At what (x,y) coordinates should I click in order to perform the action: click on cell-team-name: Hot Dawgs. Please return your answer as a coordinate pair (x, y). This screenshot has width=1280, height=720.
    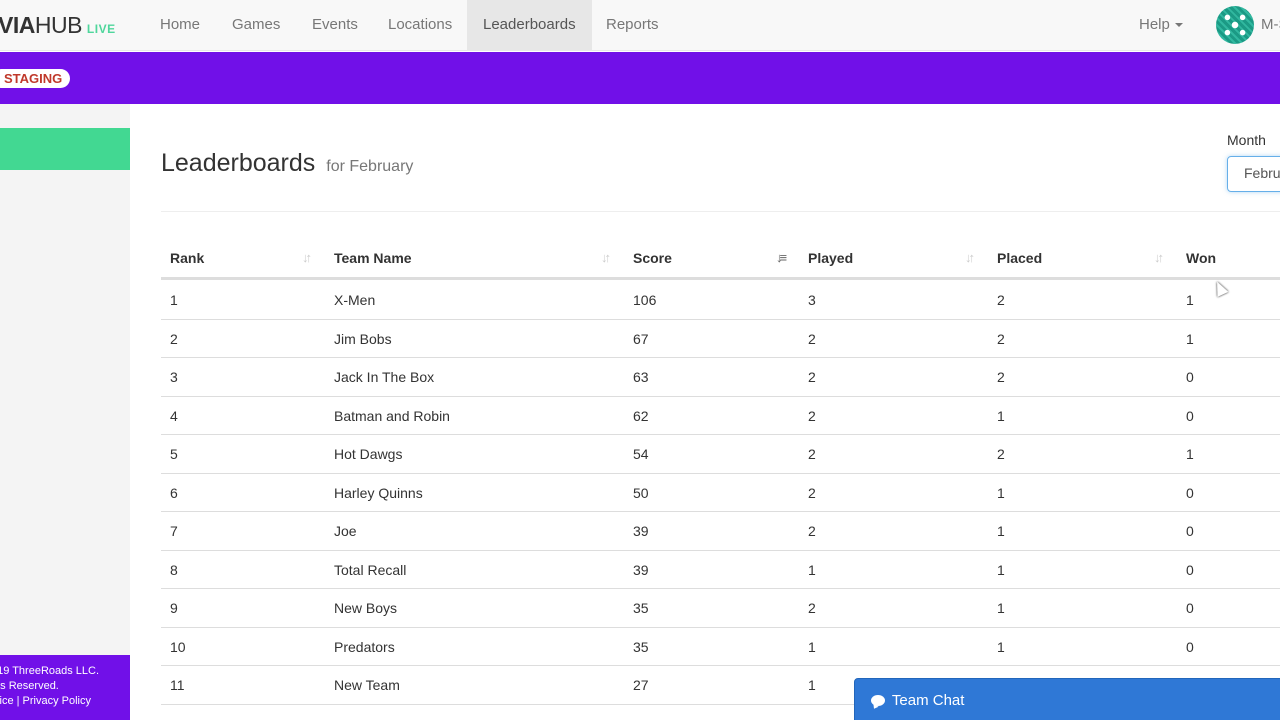
    Looking at the image, I should click on (368, 454).